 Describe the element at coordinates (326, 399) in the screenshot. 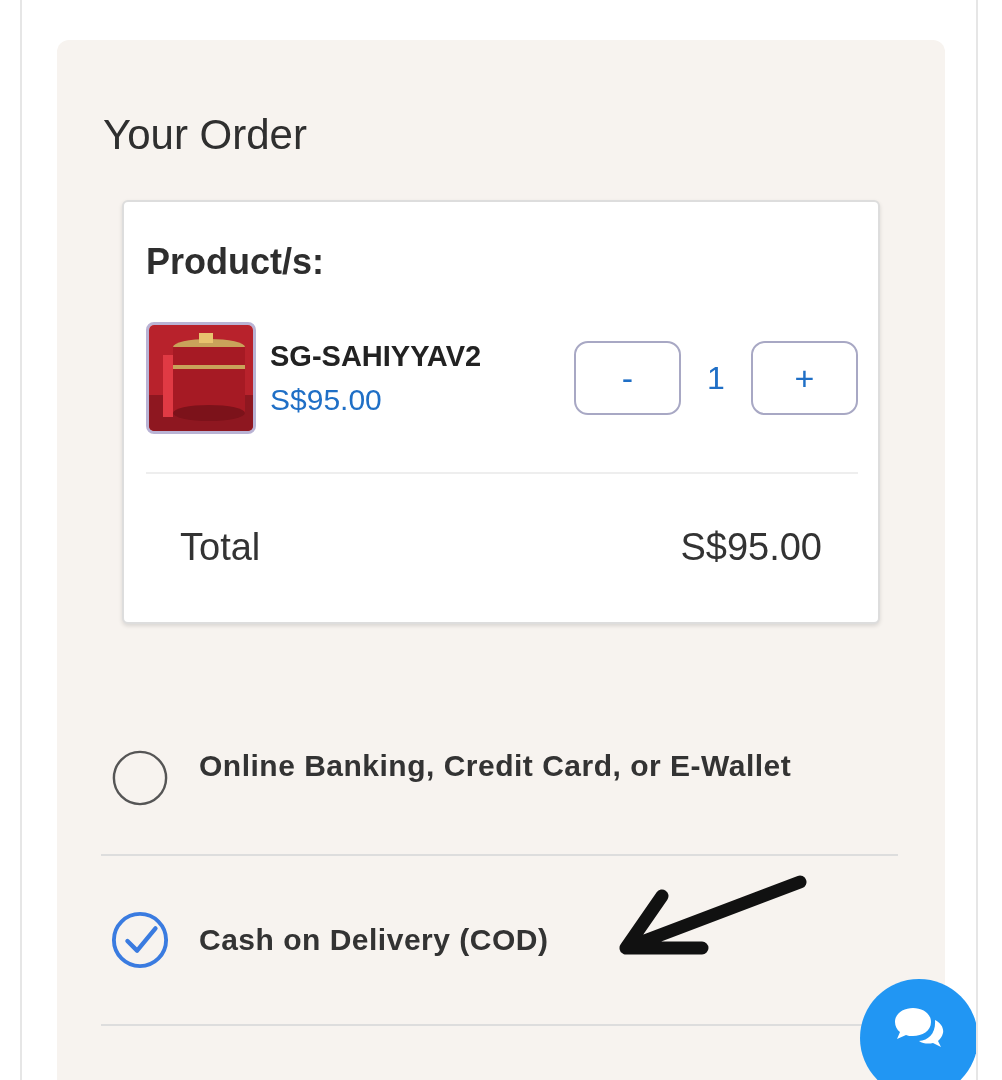

I see `product-price: S$95.00` at that location.